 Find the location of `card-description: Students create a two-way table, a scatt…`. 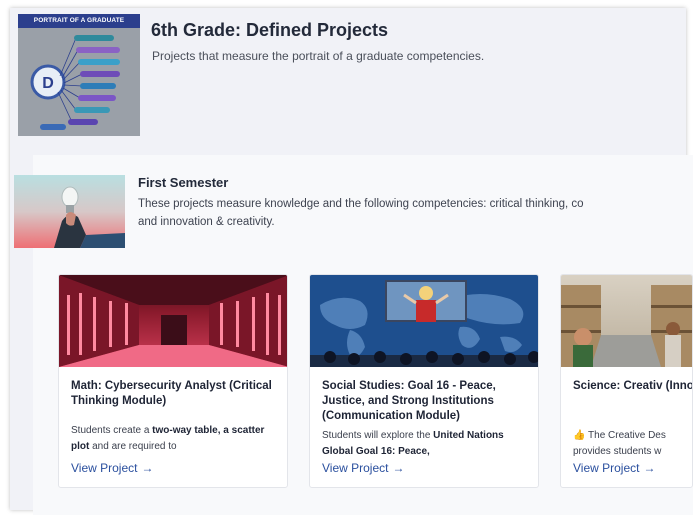

card-description: Students create a two-way table, a scatt… is located at coordinates (173, 439).